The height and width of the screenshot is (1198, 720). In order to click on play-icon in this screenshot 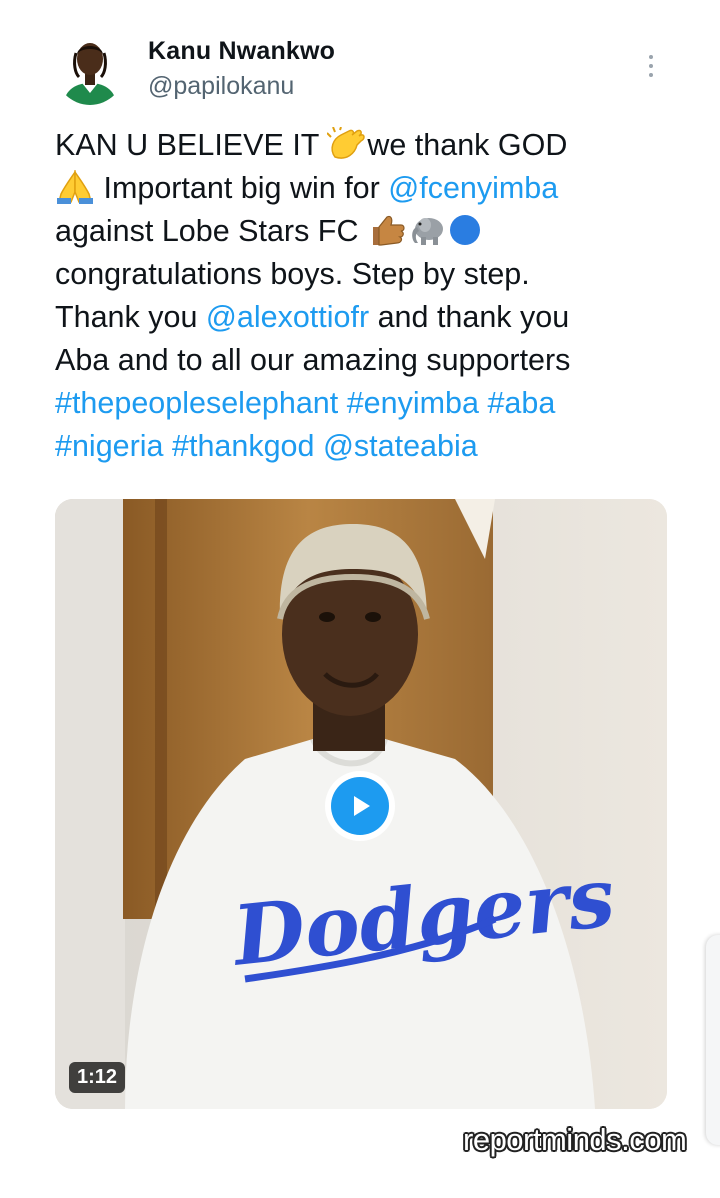, I will do `click(362, 806)`.